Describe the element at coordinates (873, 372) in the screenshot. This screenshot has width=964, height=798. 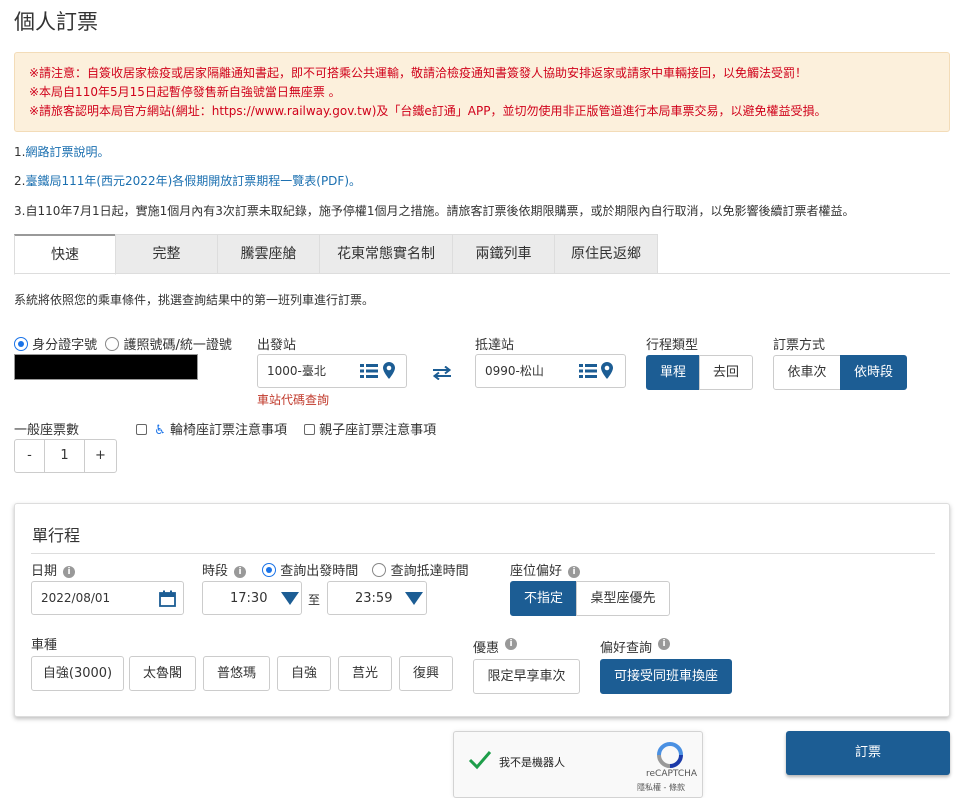
I see `by-time-button: 依時段` at that location.